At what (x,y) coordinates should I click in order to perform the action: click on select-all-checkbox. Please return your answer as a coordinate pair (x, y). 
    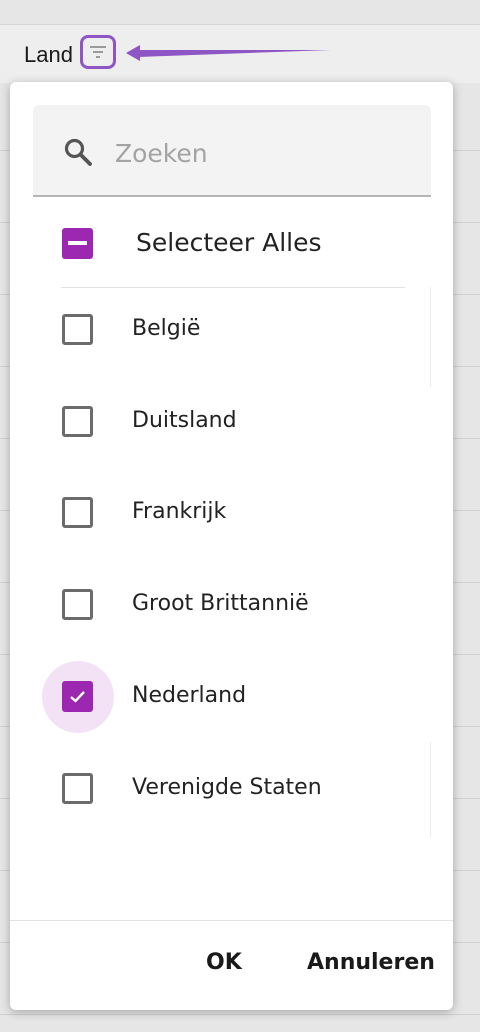
    Looking at the image, I should click on (77, 243).